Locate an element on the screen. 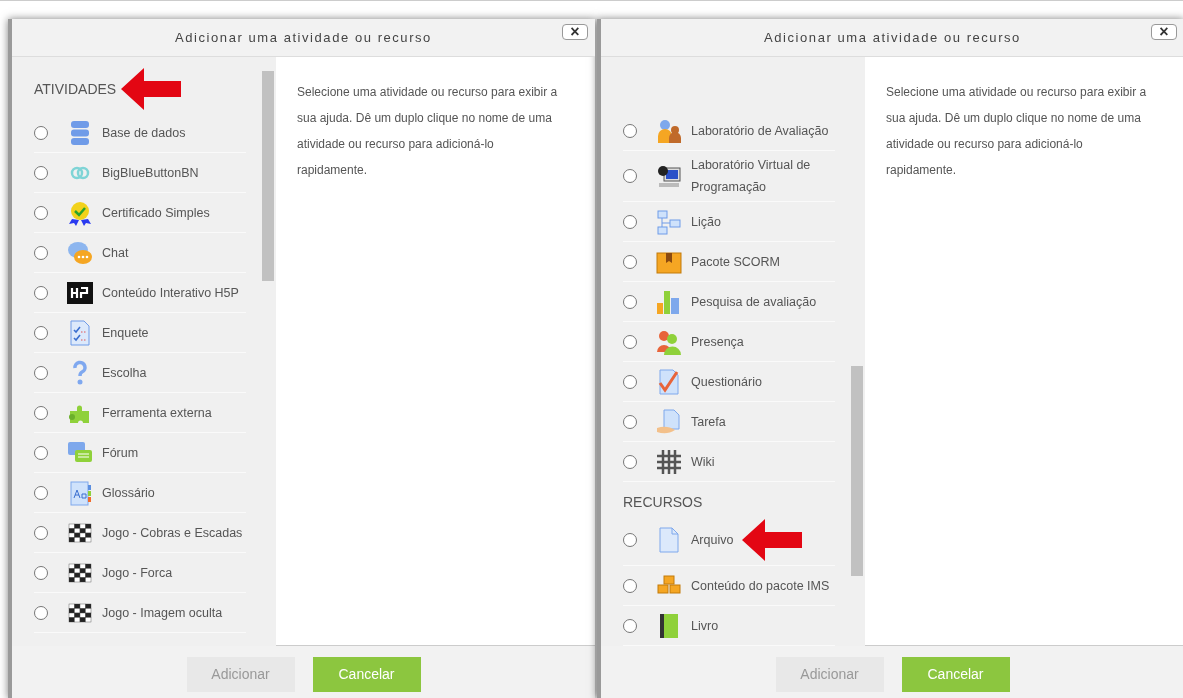 This screenshot has height=698, width=1183. module-label: Chat is located at coordinates (115, 253).